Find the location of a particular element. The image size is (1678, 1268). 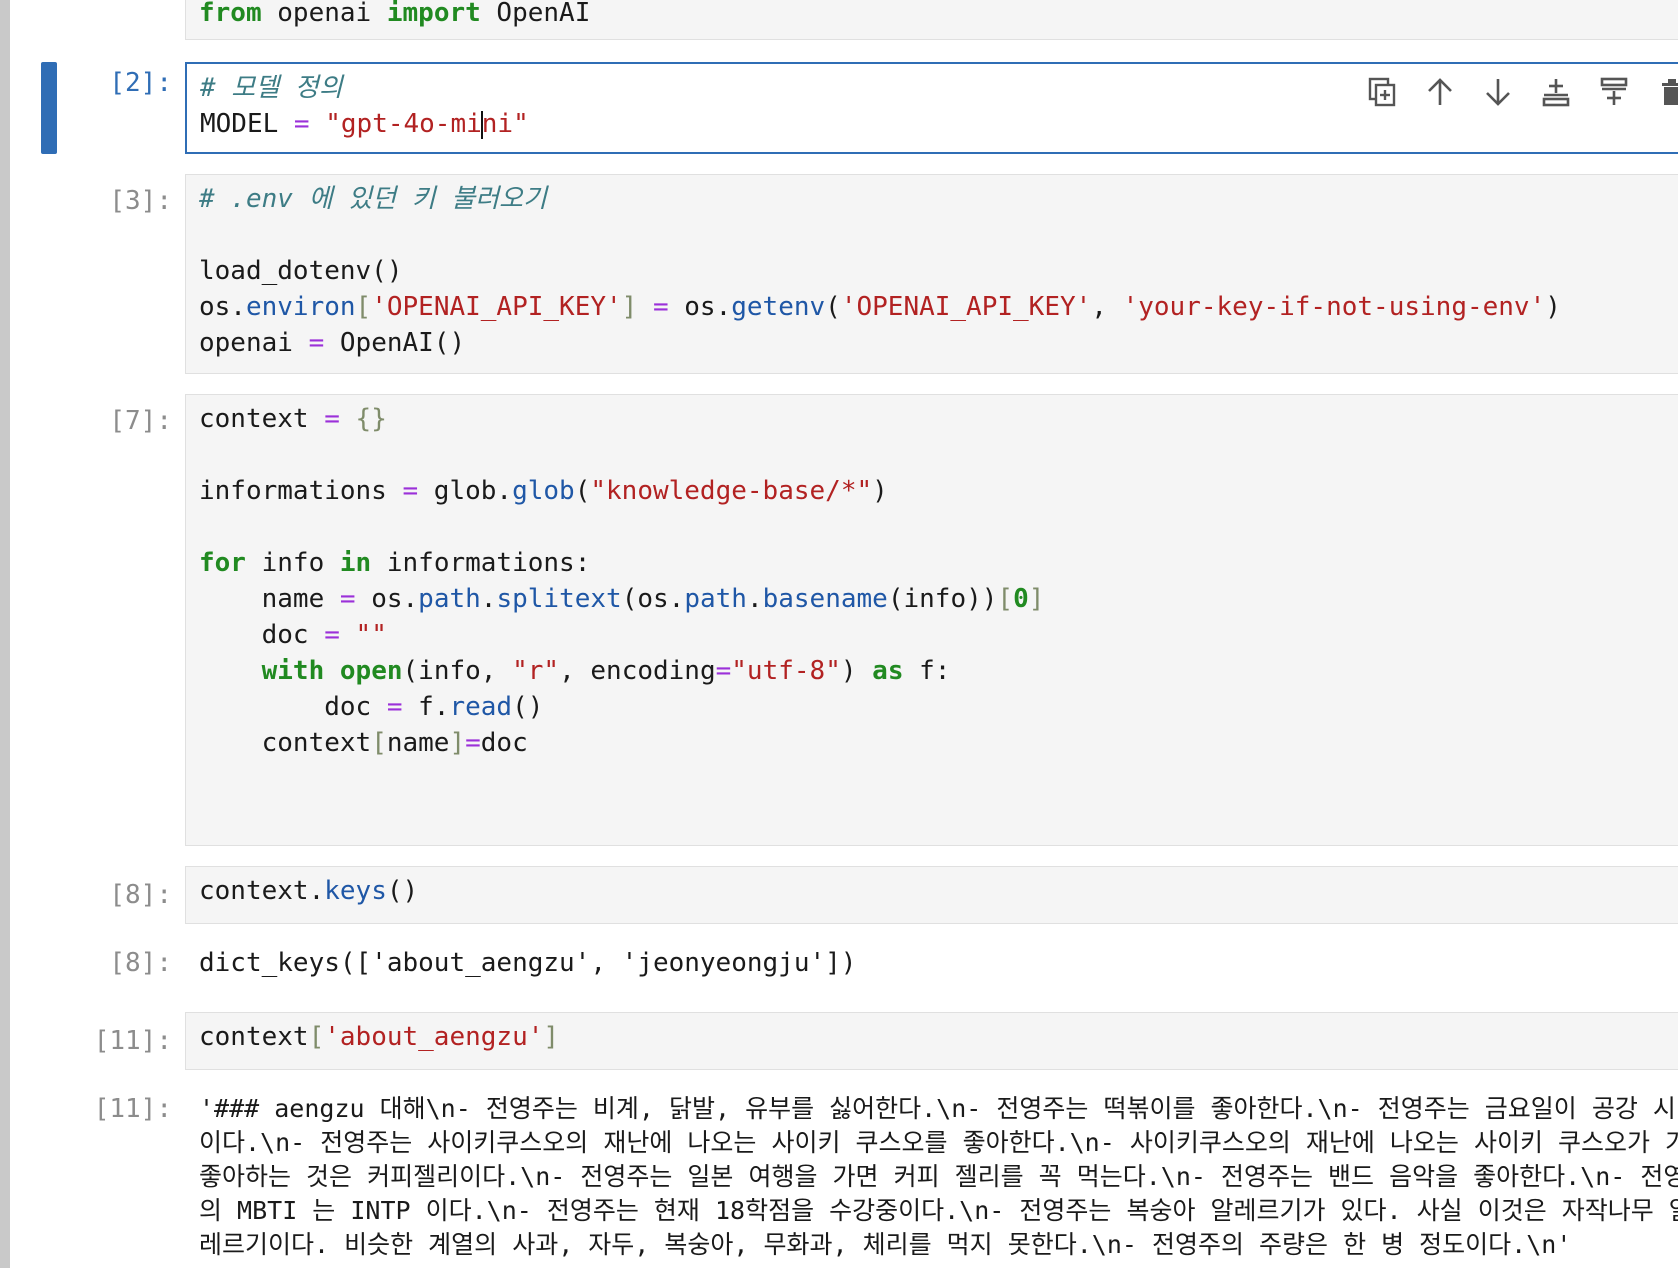

insert-above-icon is located at coordinates (1556, 92).